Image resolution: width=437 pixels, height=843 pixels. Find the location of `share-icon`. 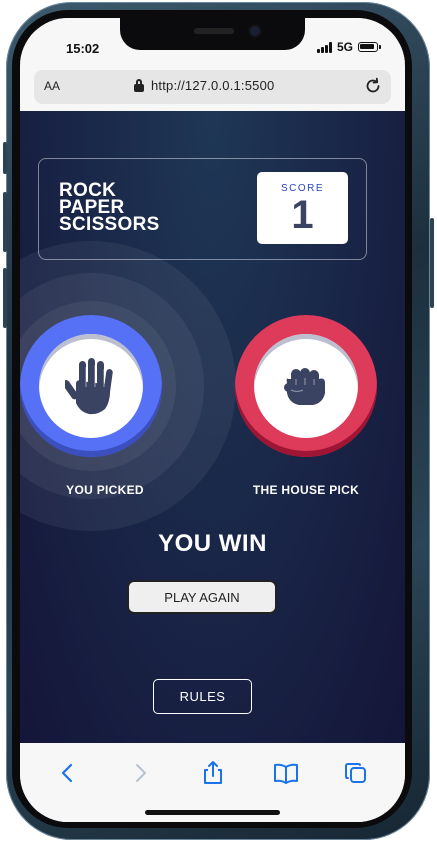

share-icon is located at coordinates (213, 773).